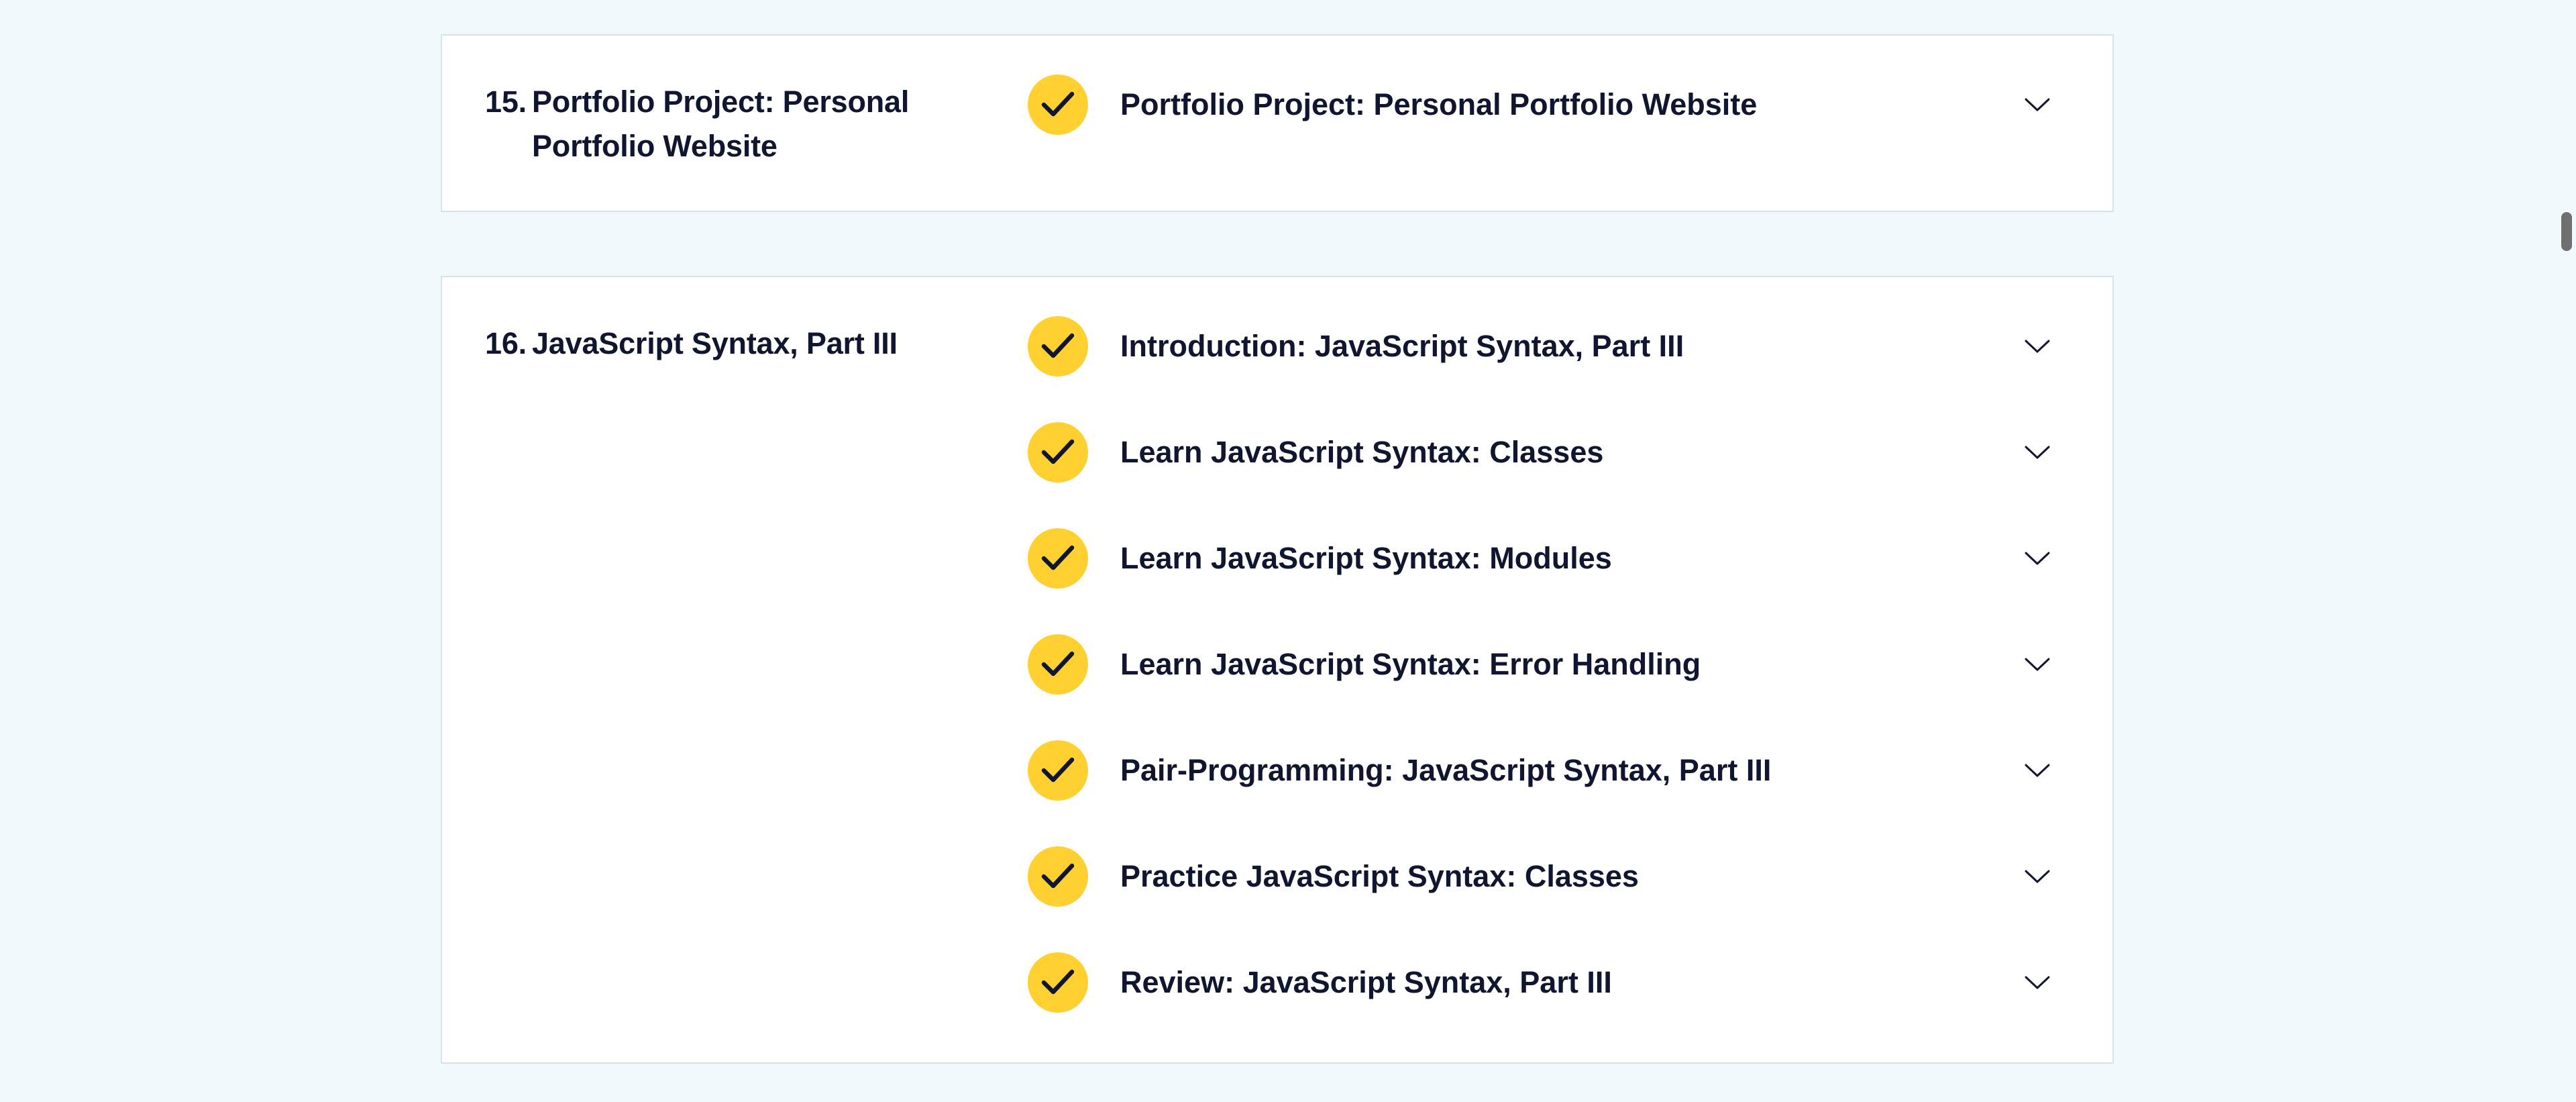  Describe the element at coordinates (1570, 475) in the screenshot. I see `lesson-item: Learn JavaScript Syntax: Classes` at that location.